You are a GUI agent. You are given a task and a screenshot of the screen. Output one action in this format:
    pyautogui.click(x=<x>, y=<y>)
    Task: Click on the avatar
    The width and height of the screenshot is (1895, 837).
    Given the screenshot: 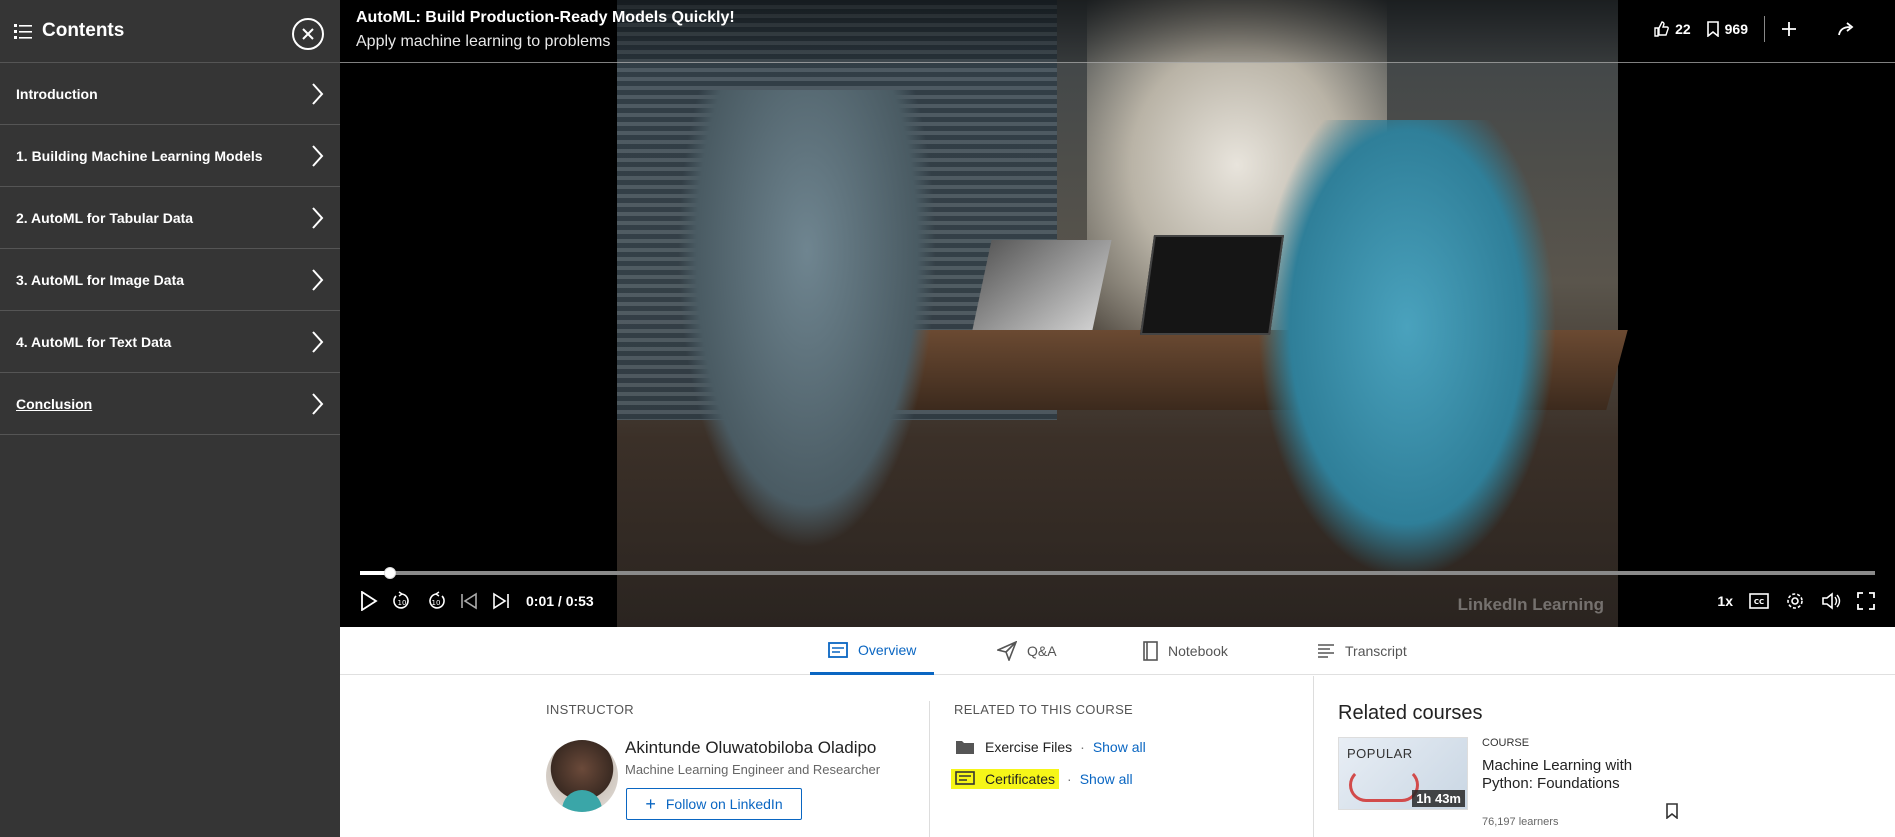 What is the action you would take?
    pyautogui.click(x=582, y=776)
    